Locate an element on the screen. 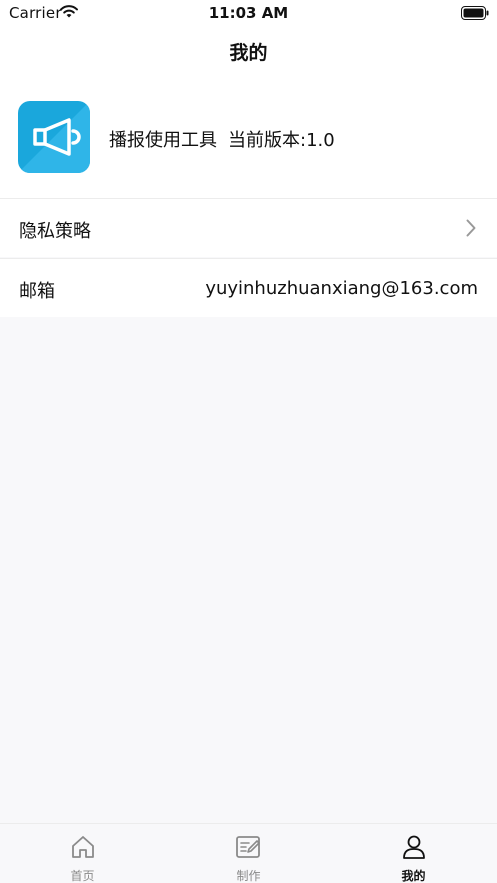 This screenshot has width=497, height=883. page-title: 我的 is located at coordinates (248, 53).